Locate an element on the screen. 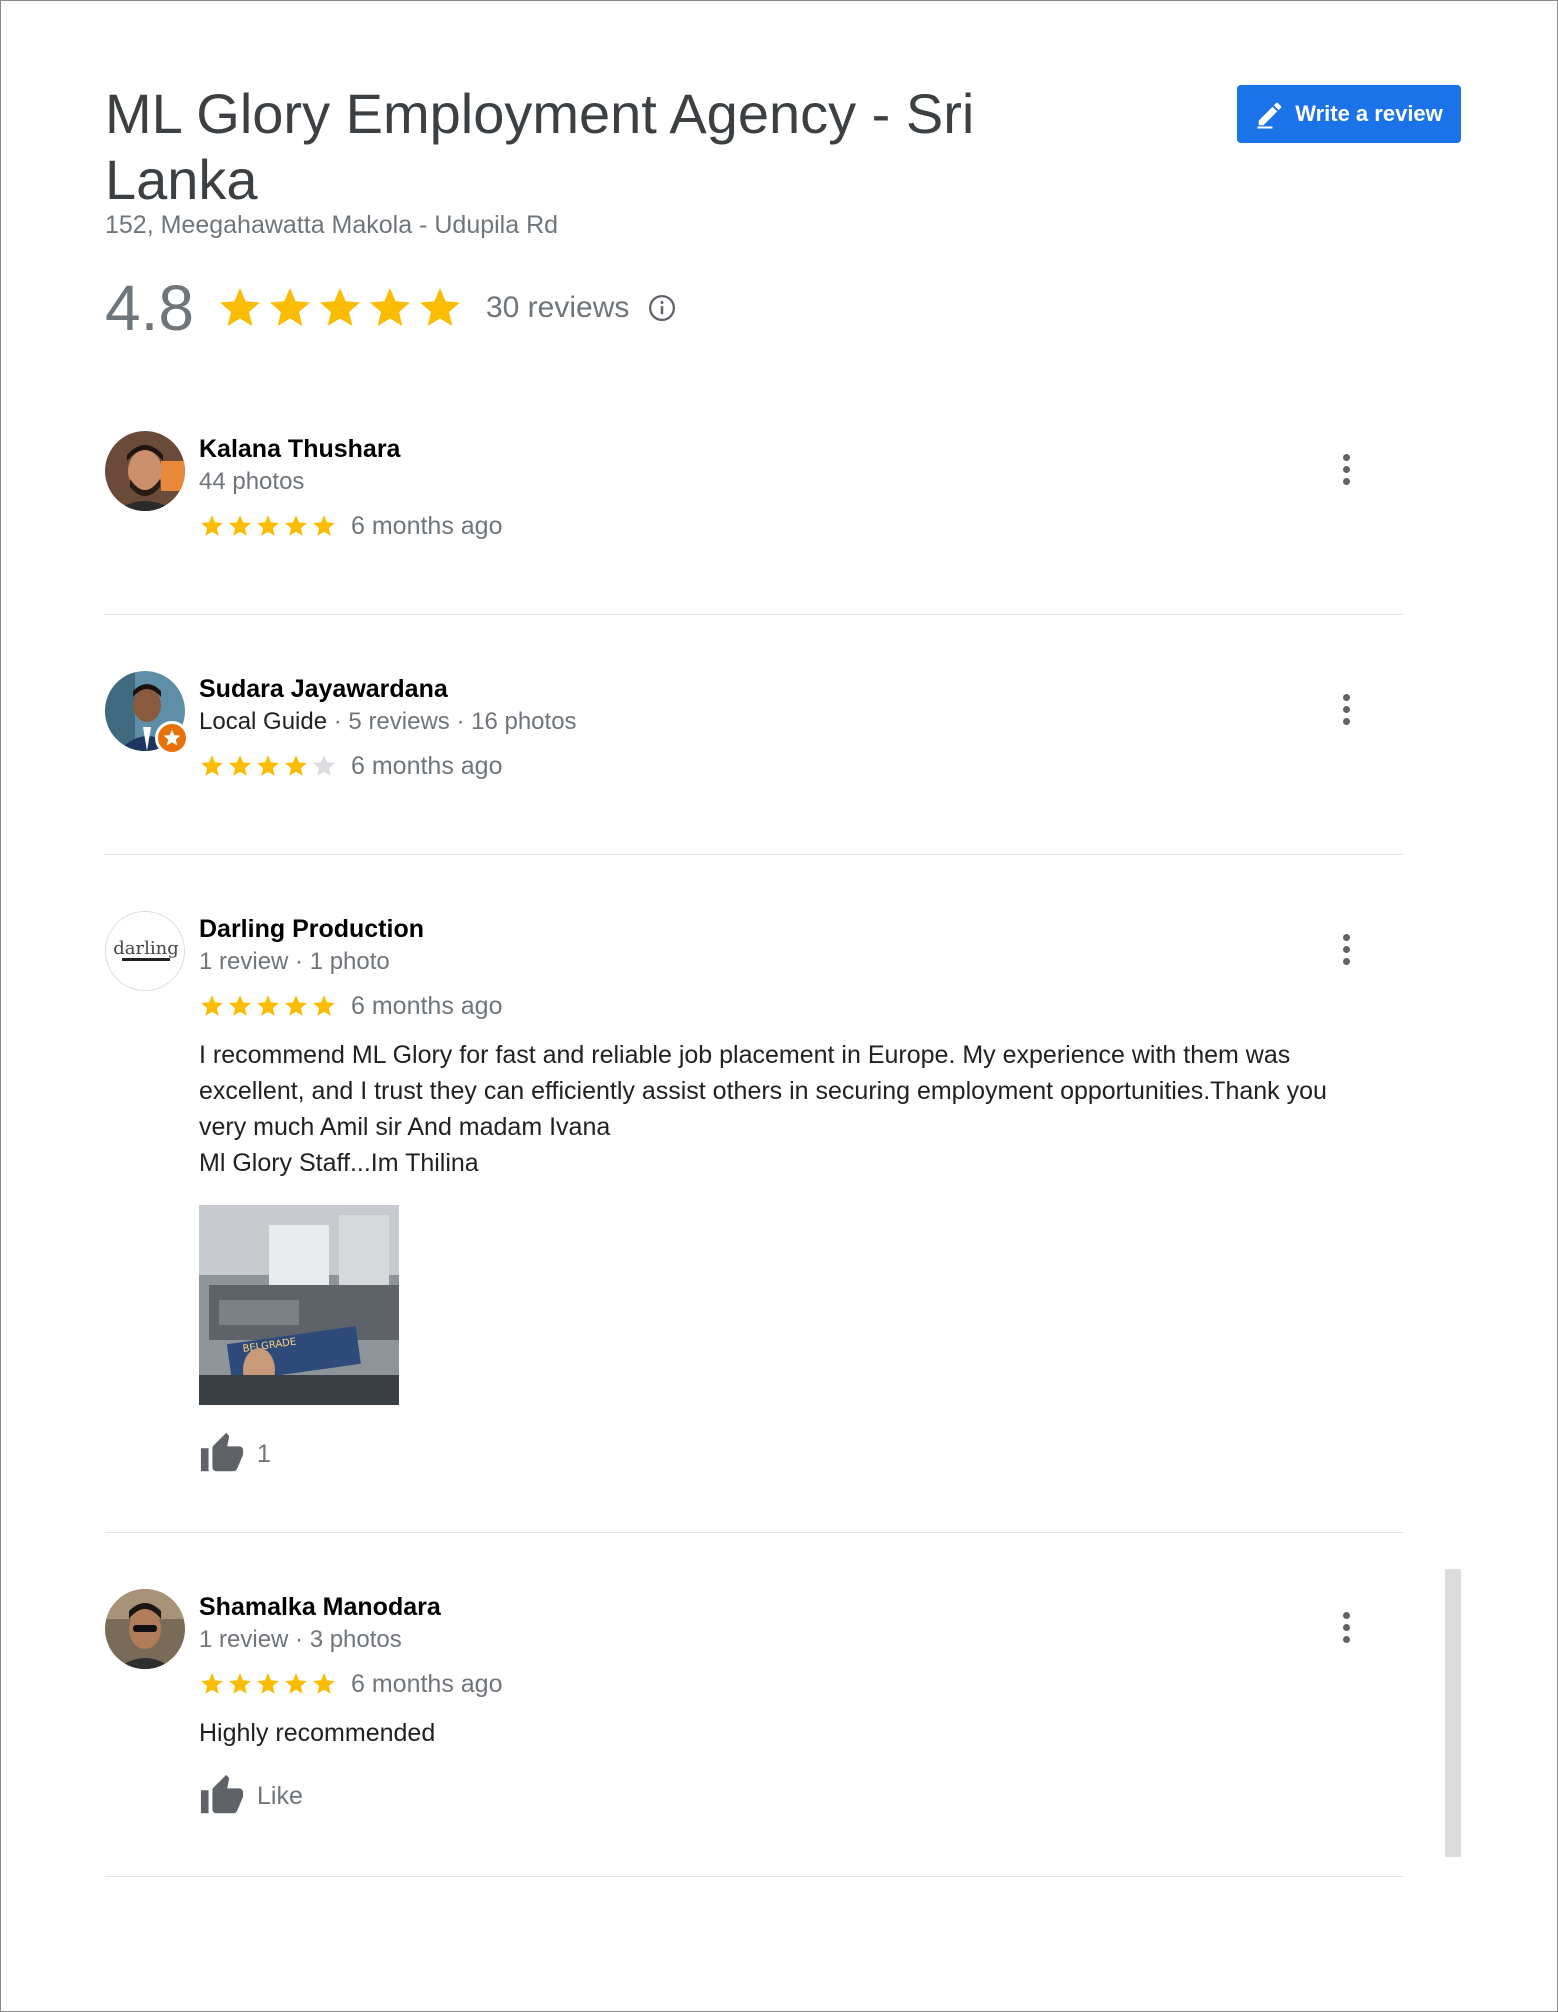 This screenshot has width=1558, height=2012. review-photo: BELGRADE is located at coordinates (299, 1305).